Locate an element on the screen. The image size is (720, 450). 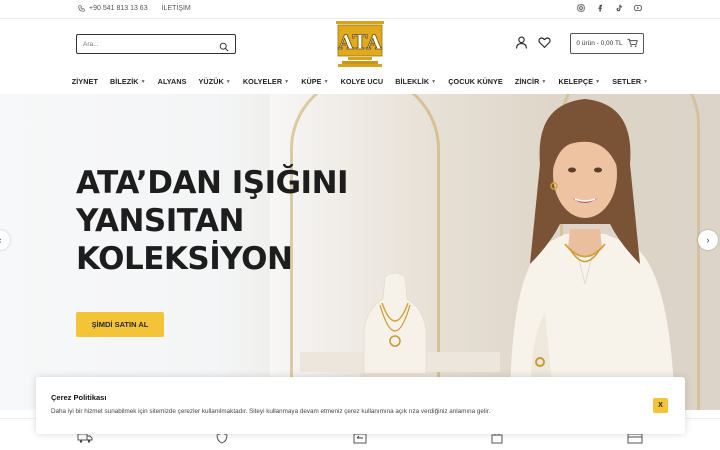
cookie-close-button: X is located at coordinates (660, 405).